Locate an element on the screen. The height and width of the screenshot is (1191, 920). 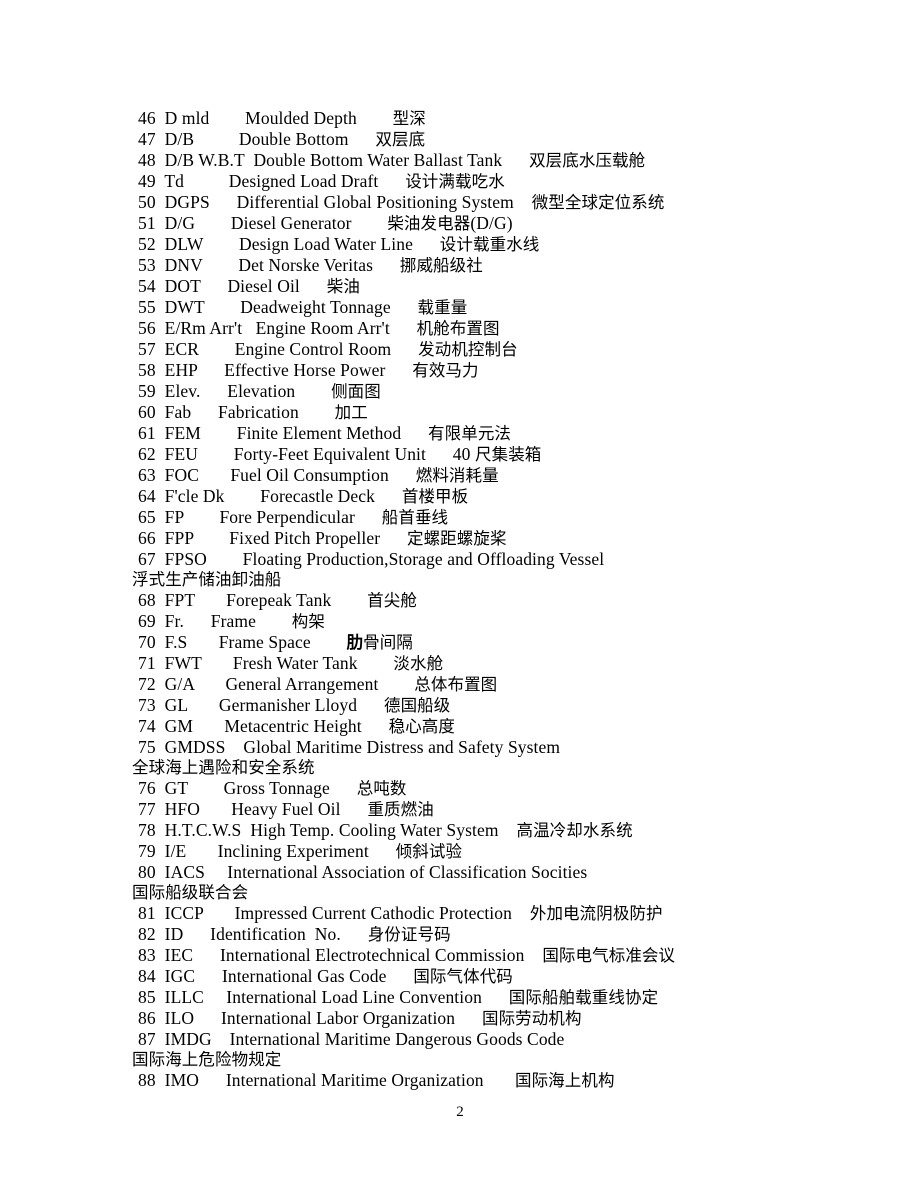
latin-text: 69 Fr. Frame is located at coordinates (215, 621).